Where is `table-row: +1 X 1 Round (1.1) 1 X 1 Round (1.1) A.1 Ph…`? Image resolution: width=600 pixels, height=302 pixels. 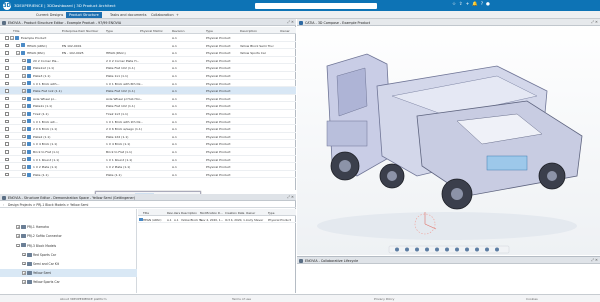 table-row: +1 X 1 Round (1.1) 1 X 1 Round (1.1) A.1 Ph… is located at coordinates (148, 160).